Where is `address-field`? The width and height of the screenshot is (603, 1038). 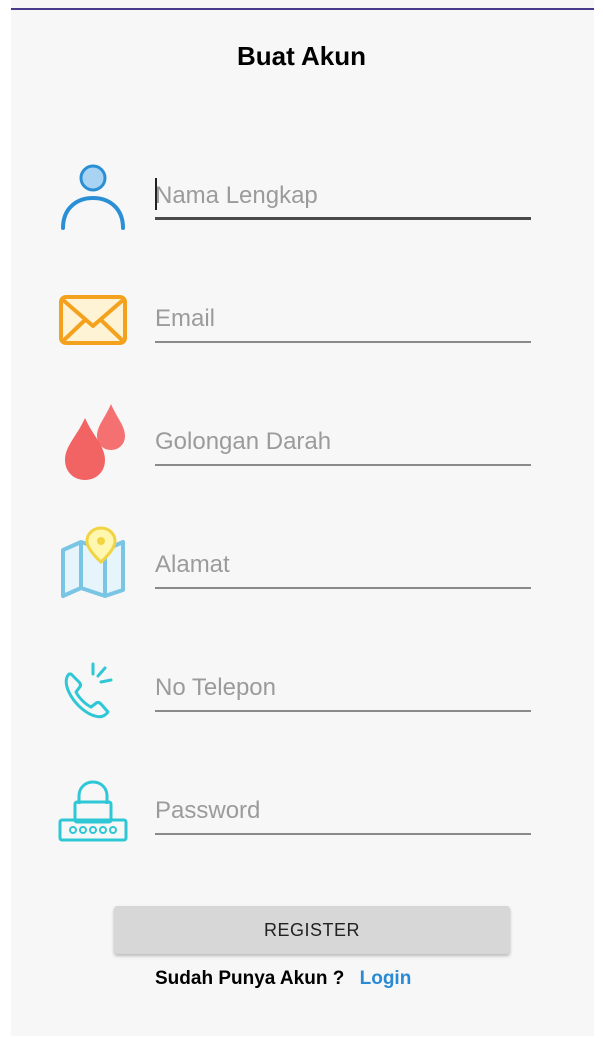 address-field is located at coordinates (343, 566).